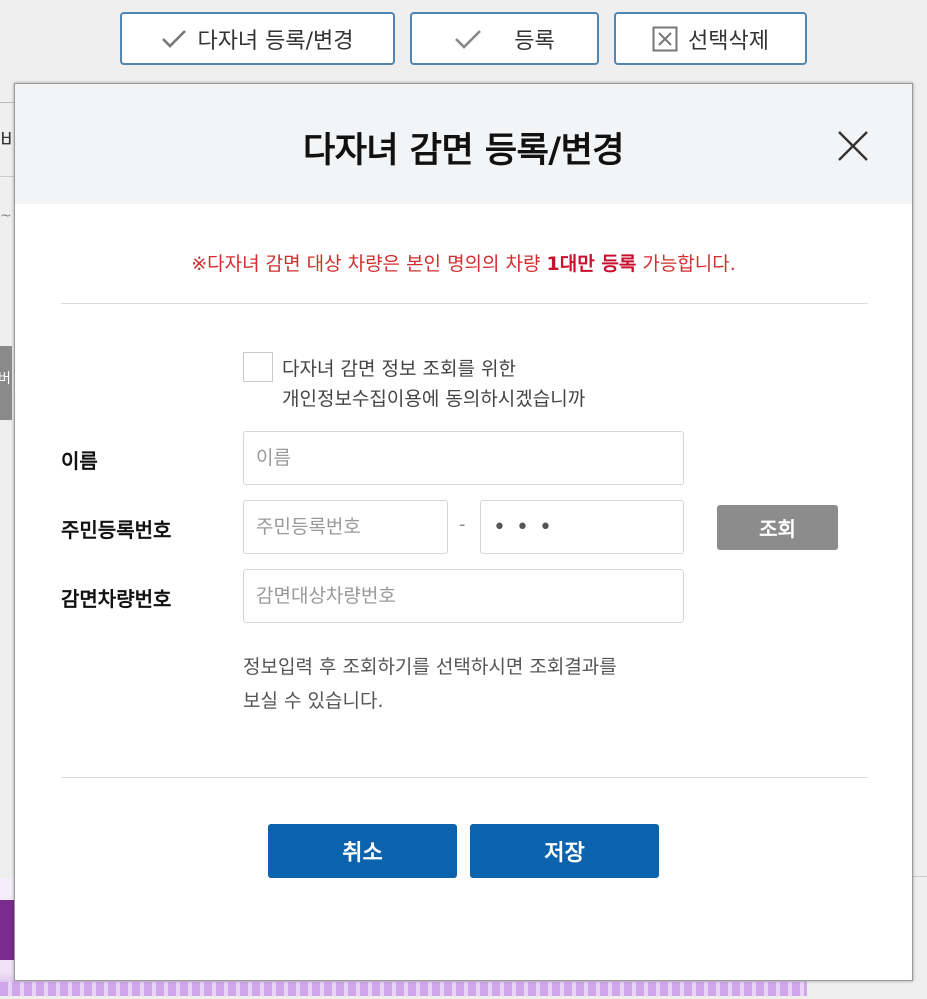 Image resolution: width=927 pixels, height=999 pixels. I want to click on background-tab: 버, so click(6, 383).